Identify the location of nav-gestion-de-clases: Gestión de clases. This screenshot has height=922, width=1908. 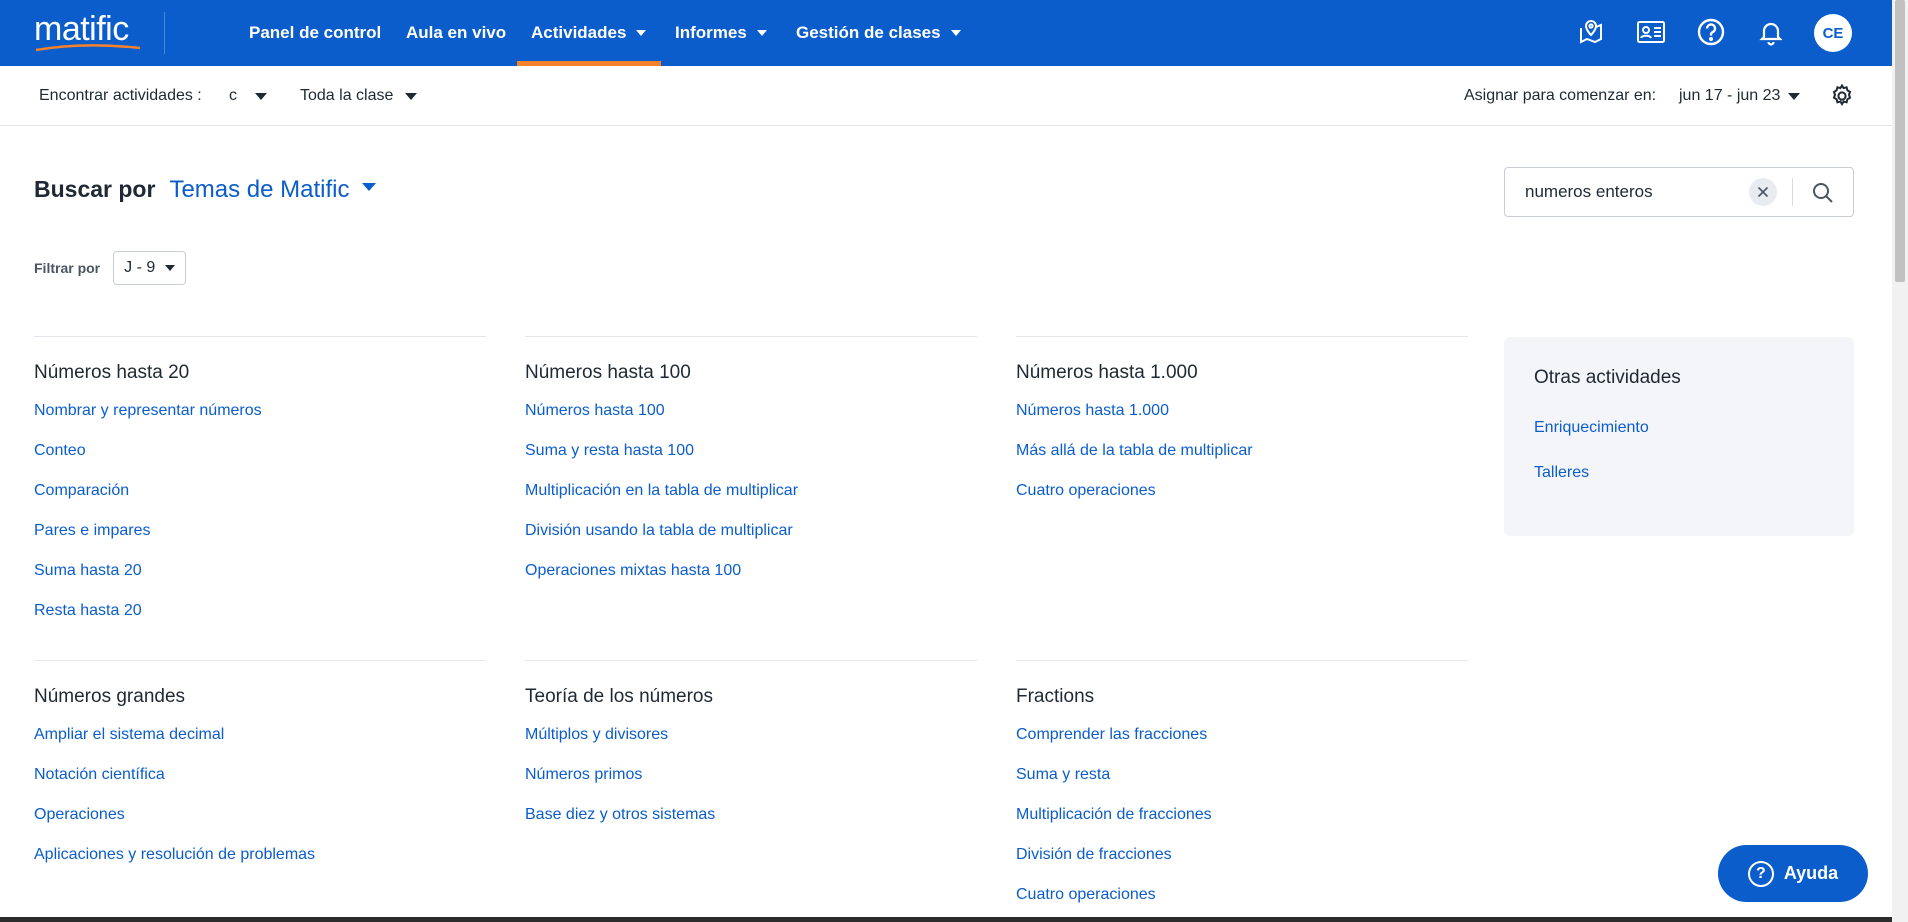
(878, 33).